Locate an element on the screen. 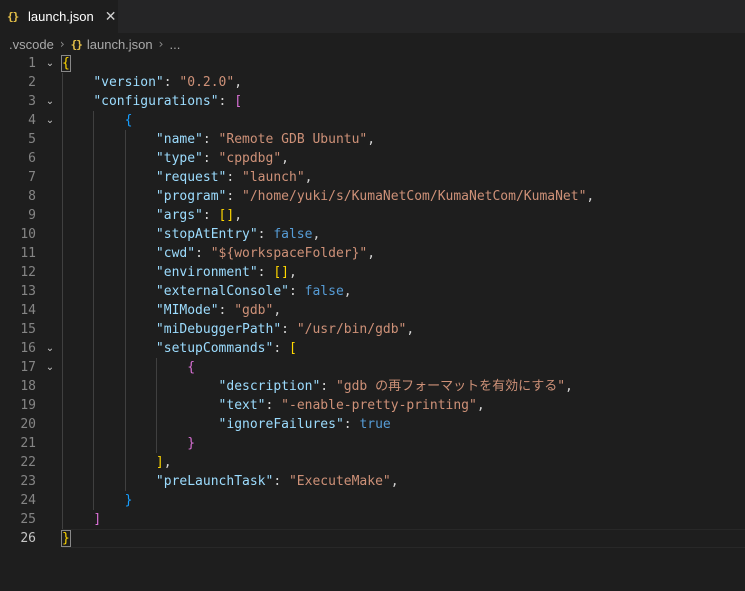 The image size is (745, 591). code-line: 2 "version": "0.2.0", is located at coordinates (372, 82).